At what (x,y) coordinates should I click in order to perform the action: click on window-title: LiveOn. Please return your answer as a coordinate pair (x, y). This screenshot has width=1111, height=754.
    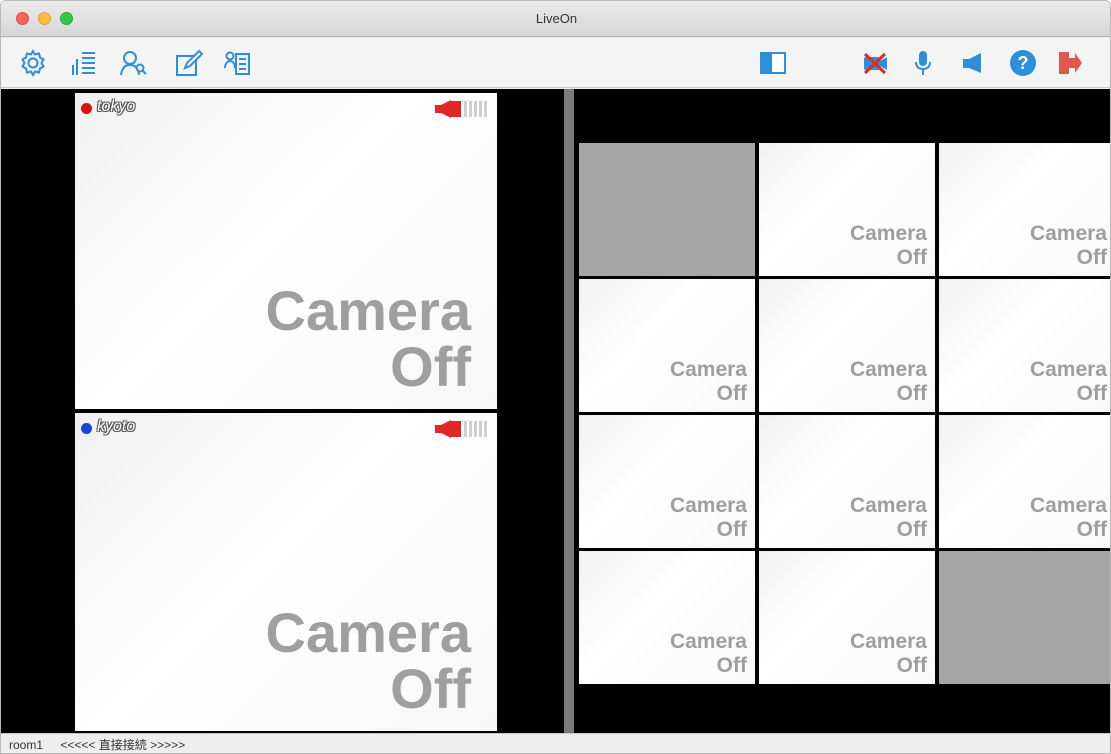
    Looking at the image, I should click on (556, 18).